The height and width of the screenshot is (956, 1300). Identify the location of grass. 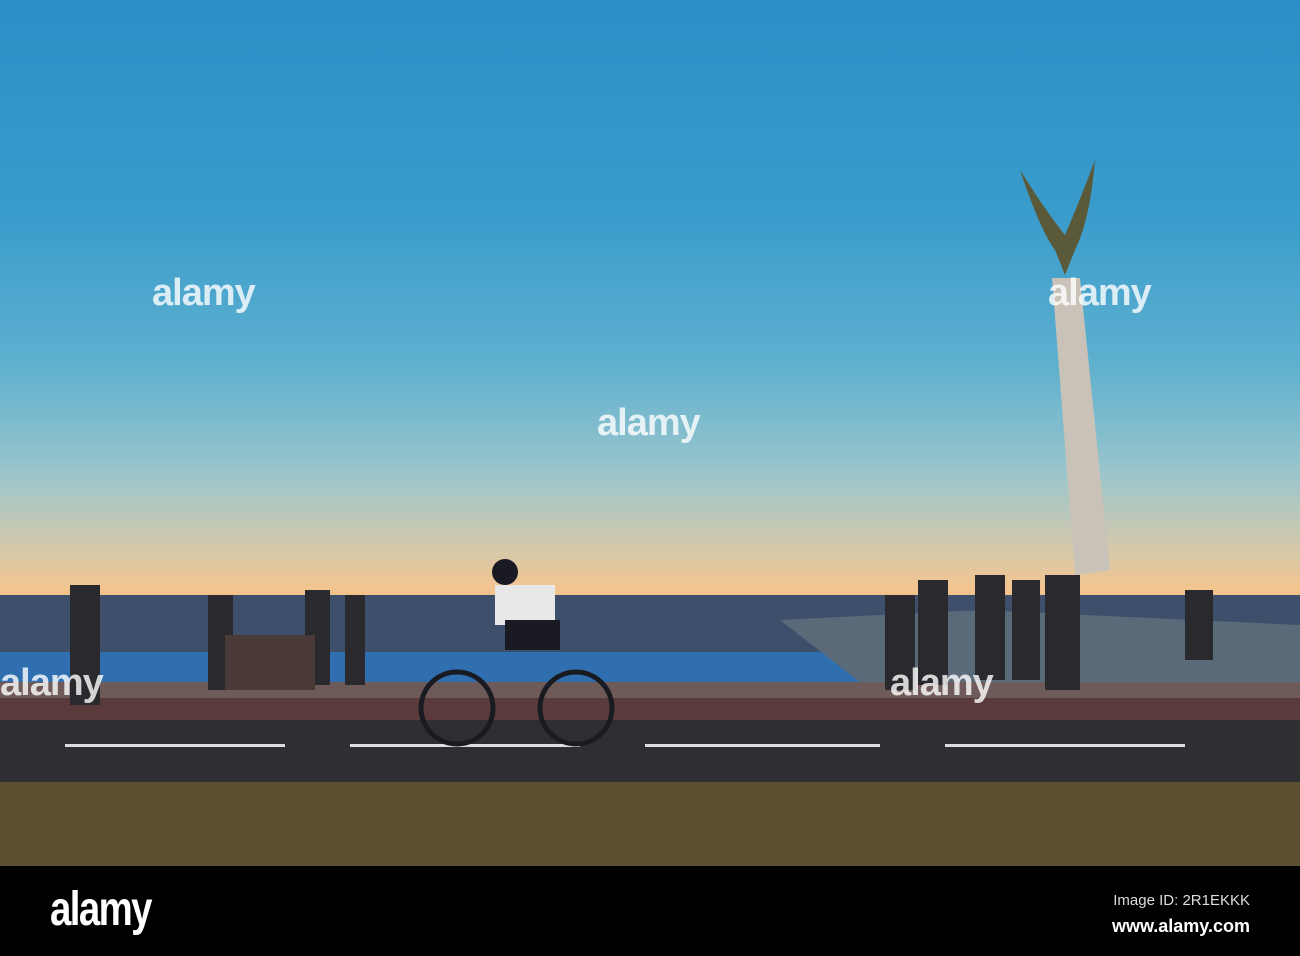
(650, 824).